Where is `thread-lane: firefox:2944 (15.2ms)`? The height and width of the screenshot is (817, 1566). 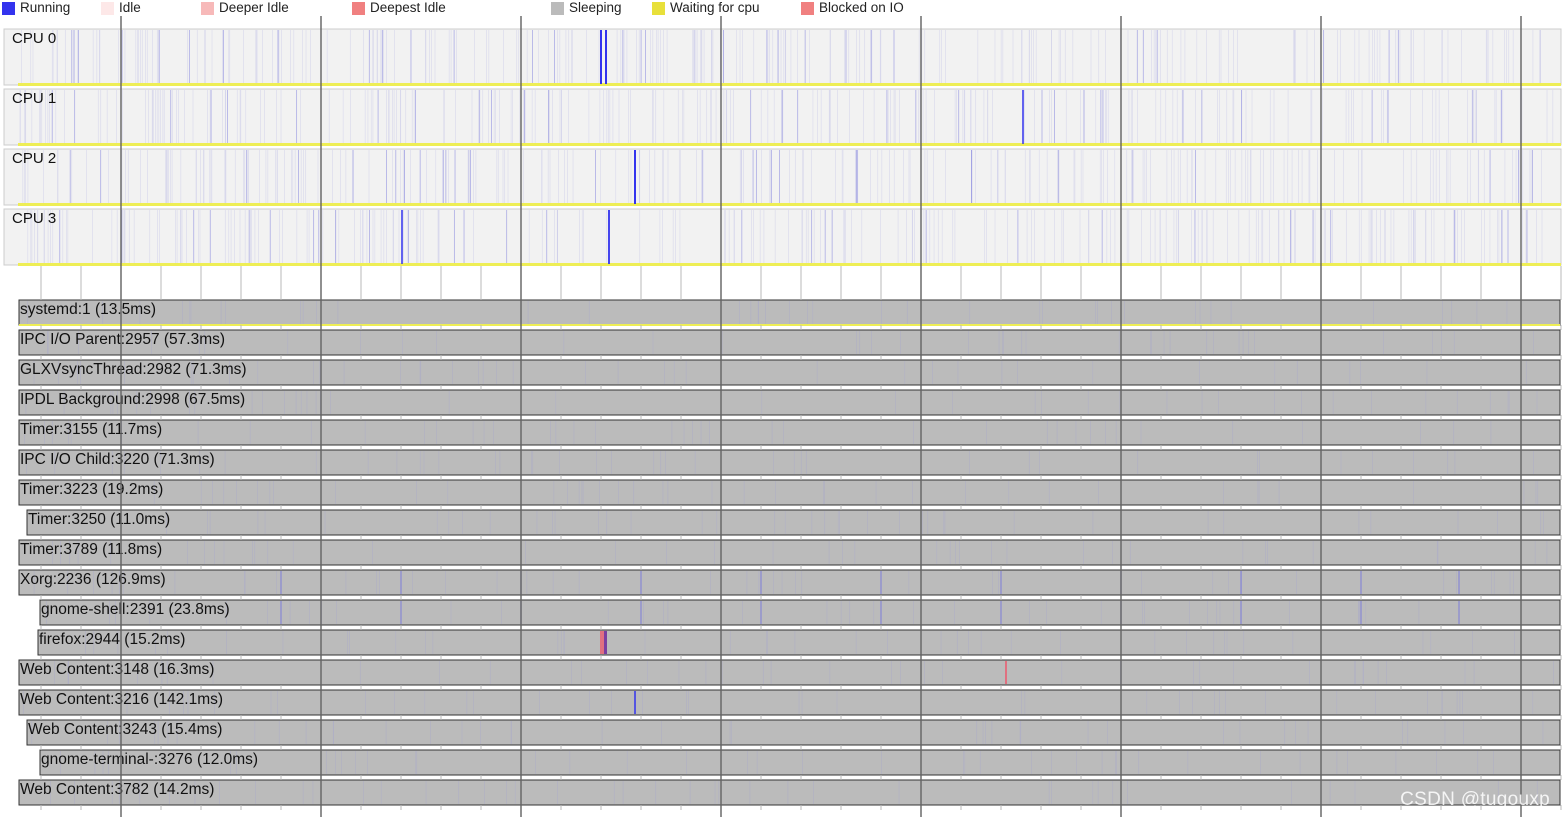 thread-lane: firefox:2944 (15.2ms) is located at coordinates (799, 642).